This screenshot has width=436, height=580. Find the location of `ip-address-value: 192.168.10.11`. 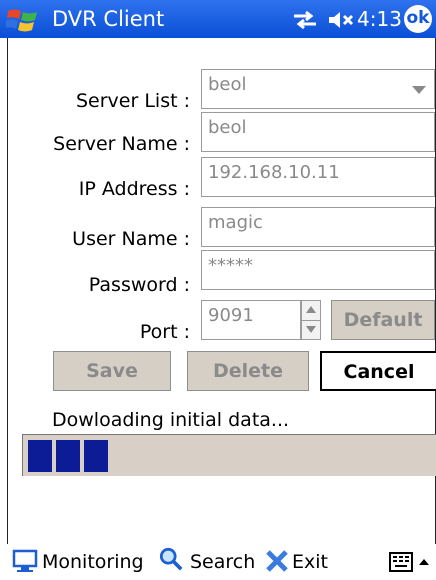

ip-address-value: 192.168.10.11 is located at coordinates (274, 172).